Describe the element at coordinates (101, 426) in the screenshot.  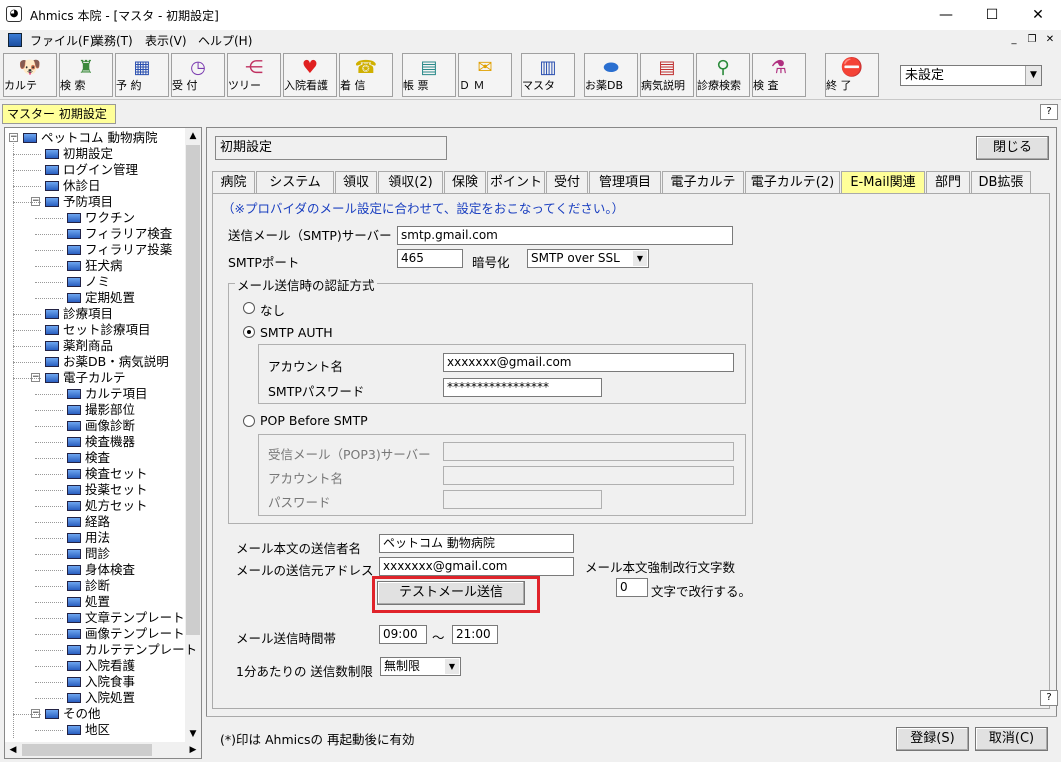
I see `tree-item: 画像診断` at that location.